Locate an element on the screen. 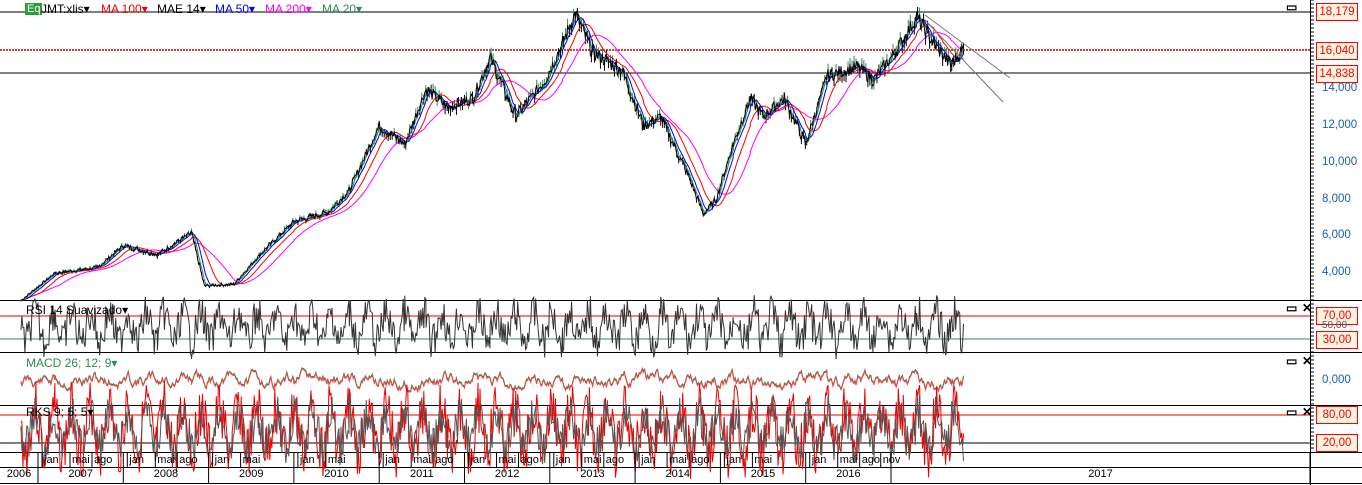  close-rsi-button: ✕ is located at coordinates (1307, 308).